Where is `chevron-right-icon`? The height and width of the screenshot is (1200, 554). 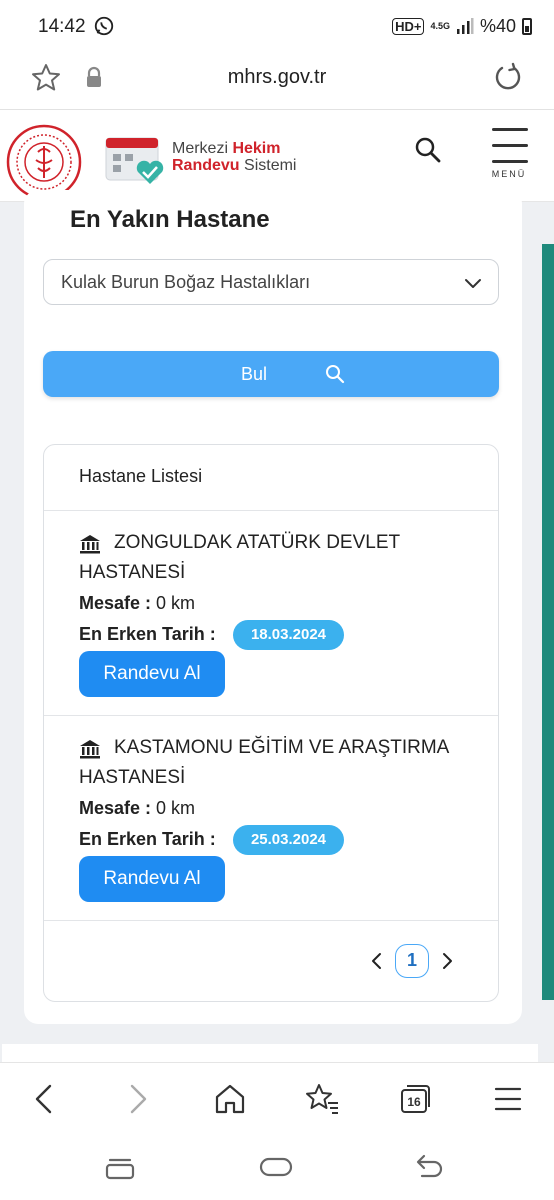
chevron-right-icon is located at coordinates (447, 961).